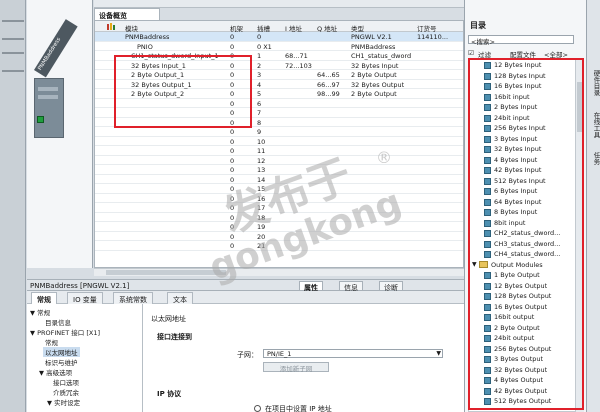 The width and height of the screenshot is (600, 412). I want to click on add-subnet-button: 添加新子网, so click(296, 367).